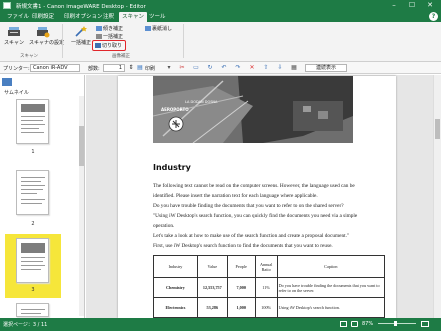 Image resolution: width=441 pixels, height=331 pixels. What do you see at coordinates (131, 68) in the screenshot?
I see `copies-spin-icon: ⇕` at bounding box center [131, 68].